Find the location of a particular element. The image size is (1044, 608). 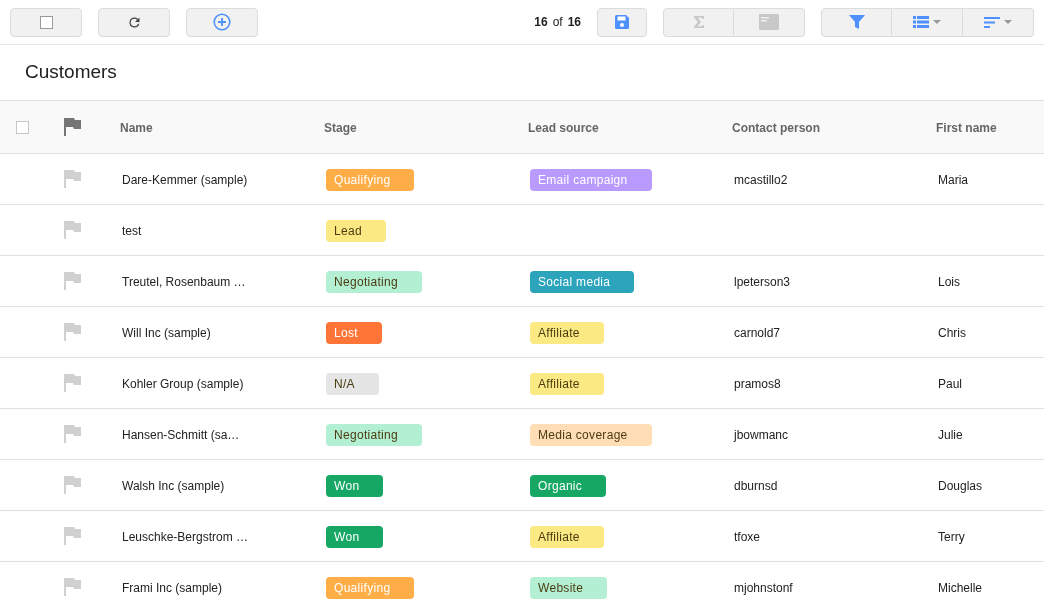

record-count: 16 of 16 is located at coordinates (557, 22).